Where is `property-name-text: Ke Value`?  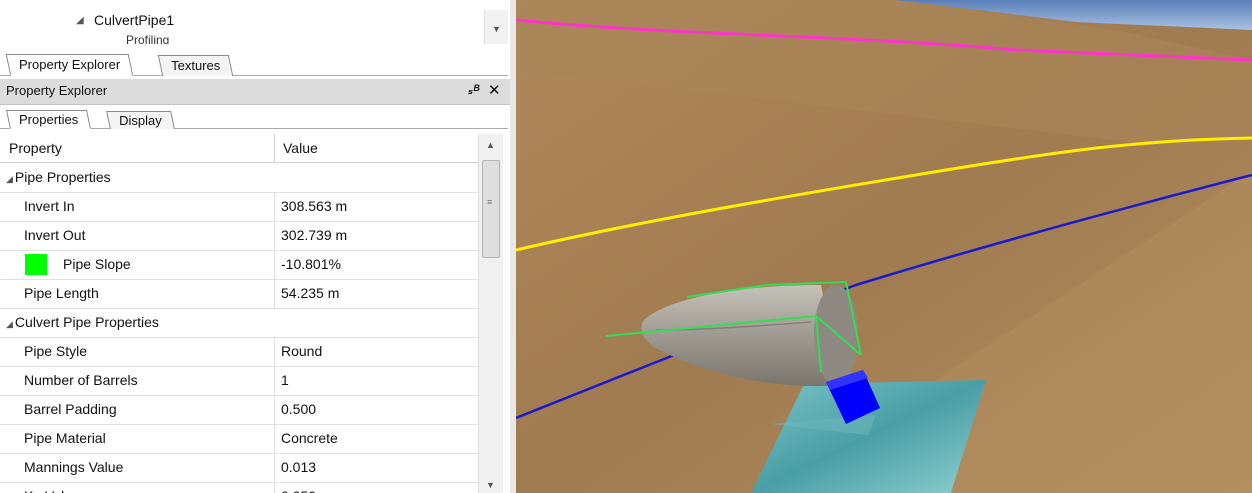 property-name-text: Ke Value is located at coordinates (52, 490).